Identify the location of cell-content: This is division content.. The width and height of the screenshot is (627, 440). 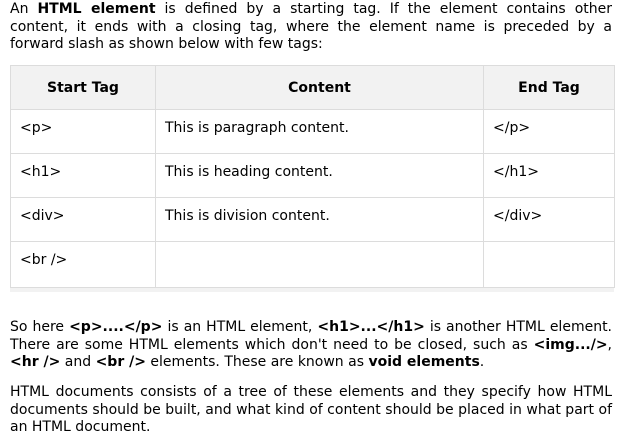
(319, 219).